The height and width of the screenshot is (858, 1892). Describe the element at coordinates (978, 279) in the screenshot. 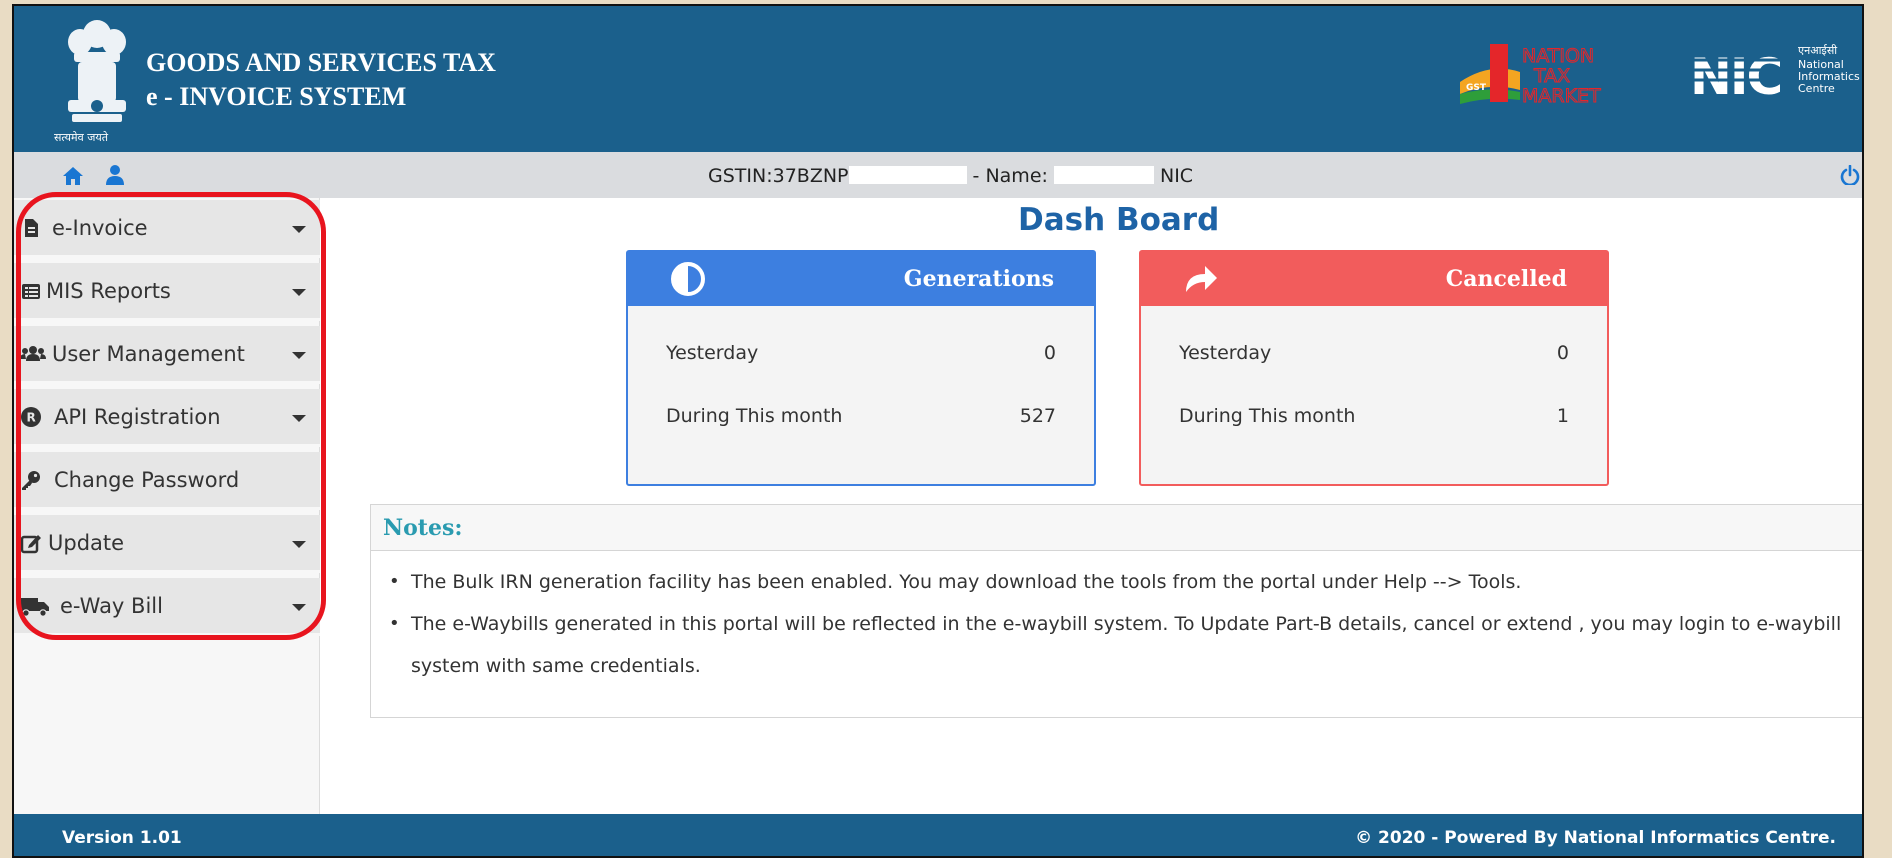

I see `generations-label: Generations` at that location.